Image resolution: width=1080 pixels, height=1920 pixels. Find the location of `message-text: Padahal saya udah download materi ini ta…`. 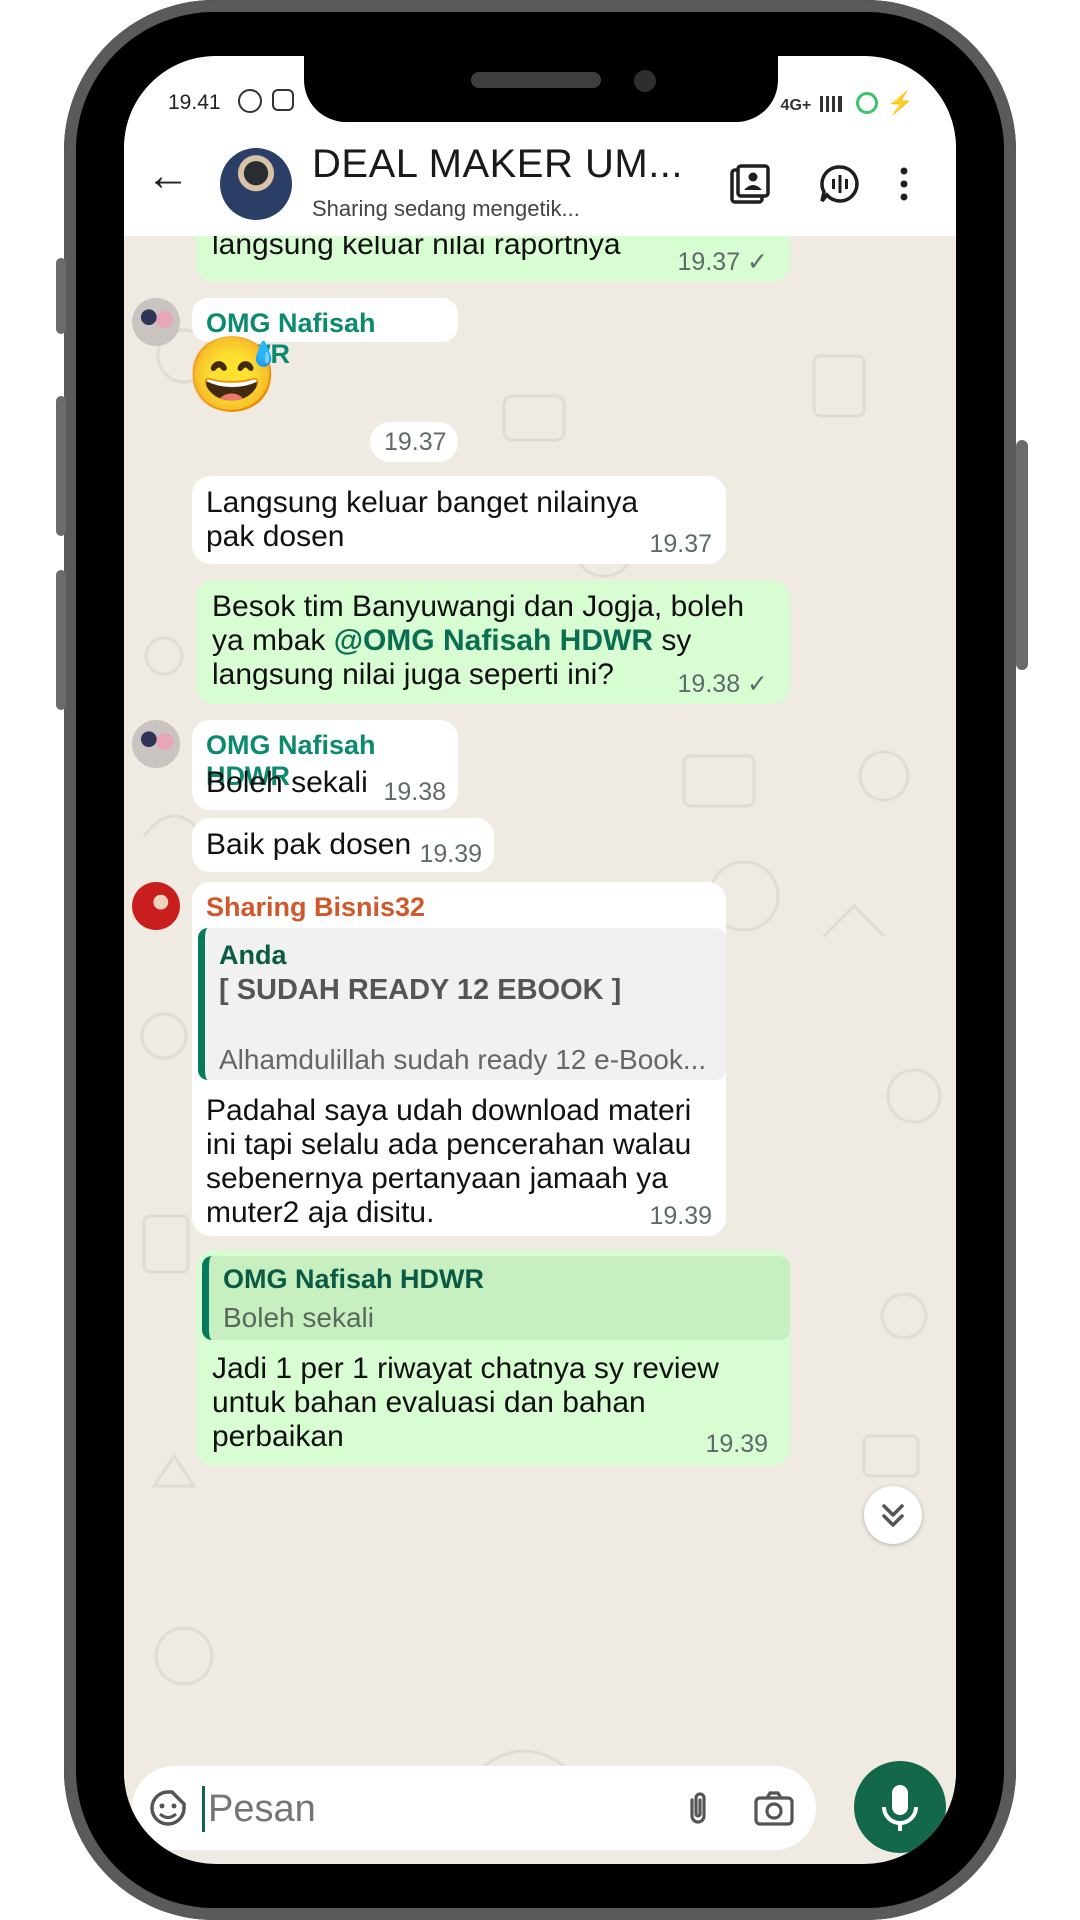

message-text: Padahal saya udah download materi ini ta… is located at coordinates (449, 1161).